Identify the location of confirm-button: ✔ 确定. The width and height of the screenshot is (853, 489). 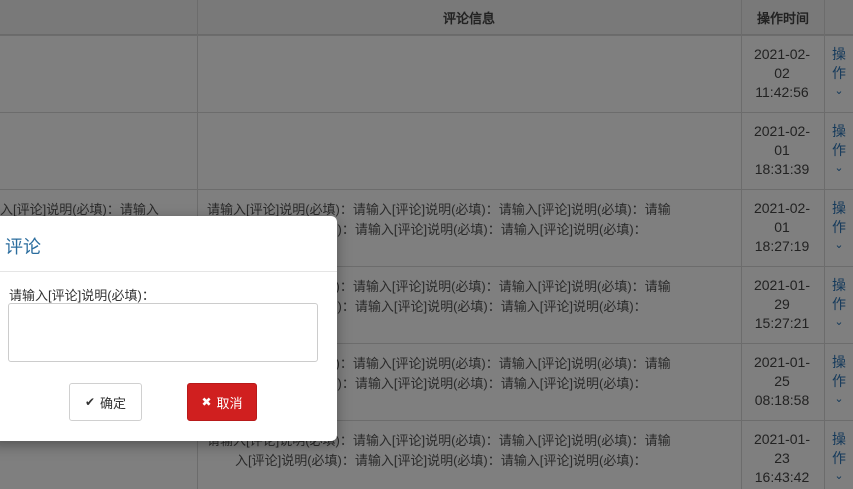
(105, 402).